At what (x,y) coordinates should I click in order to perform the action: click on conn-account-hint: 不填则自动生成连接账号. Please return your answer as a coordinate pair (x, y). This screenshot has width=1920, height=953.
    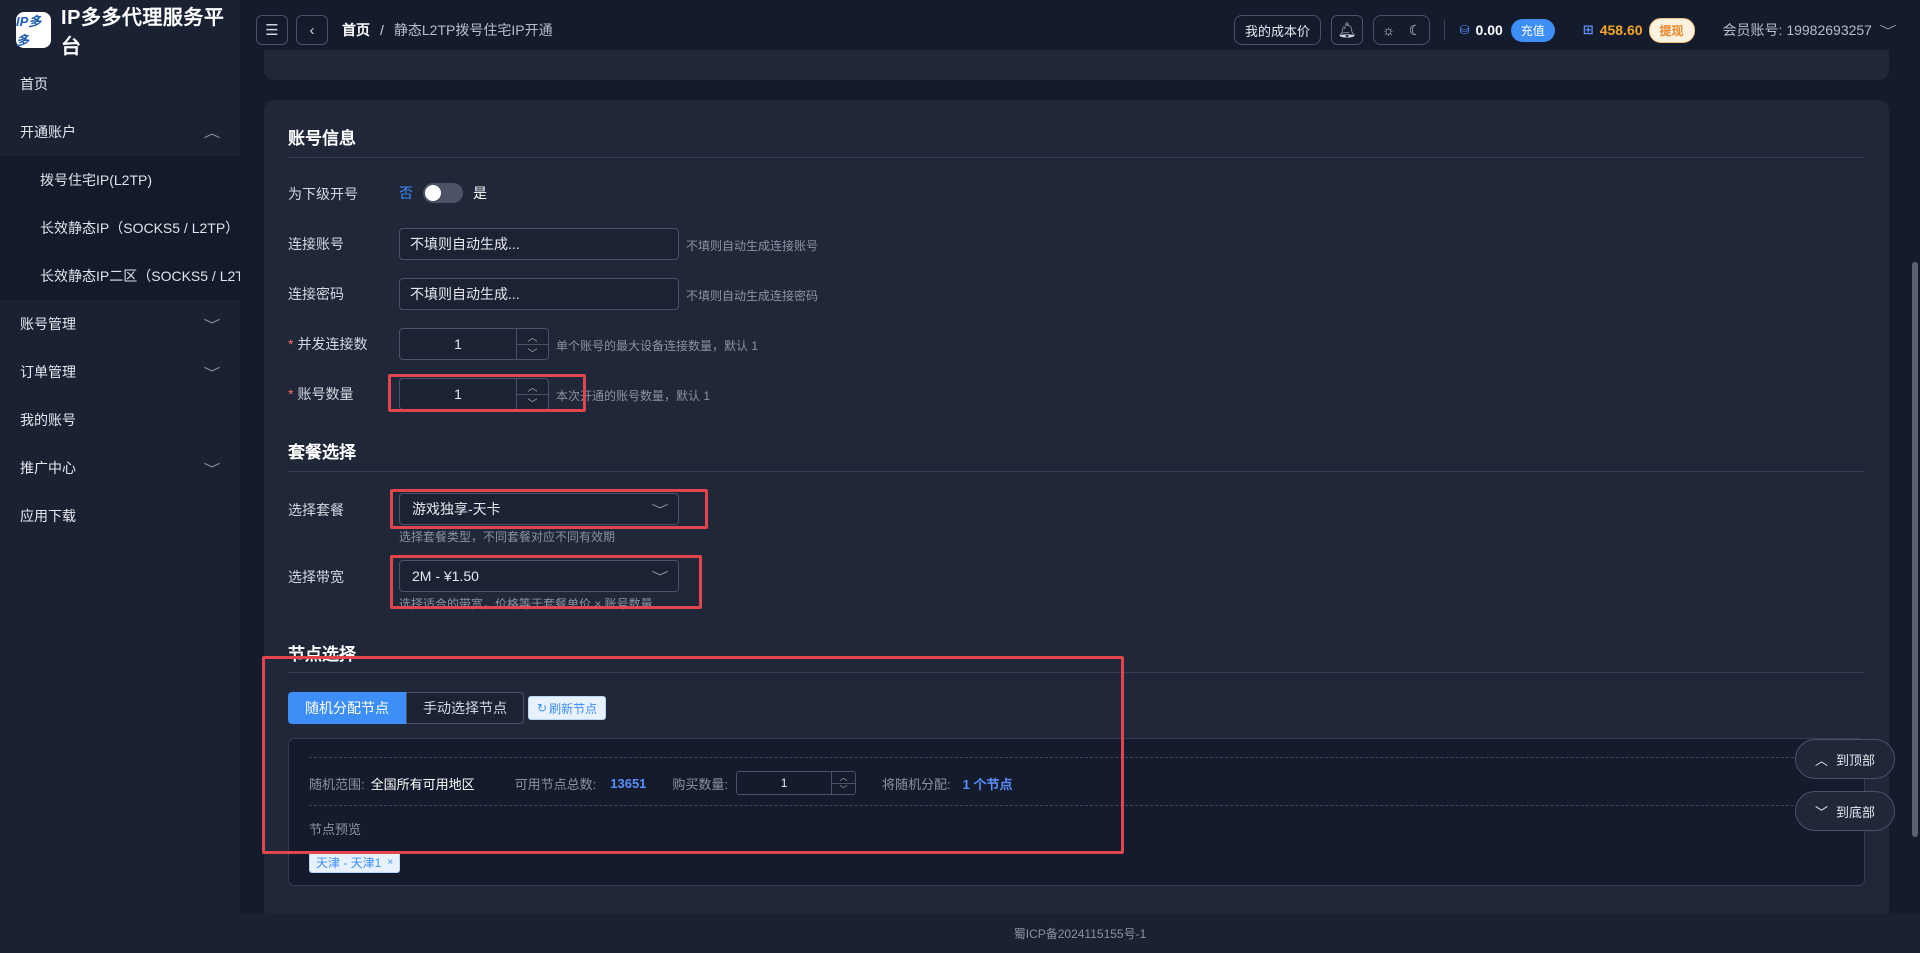
    Looking at the image, I should click on (752, 246).